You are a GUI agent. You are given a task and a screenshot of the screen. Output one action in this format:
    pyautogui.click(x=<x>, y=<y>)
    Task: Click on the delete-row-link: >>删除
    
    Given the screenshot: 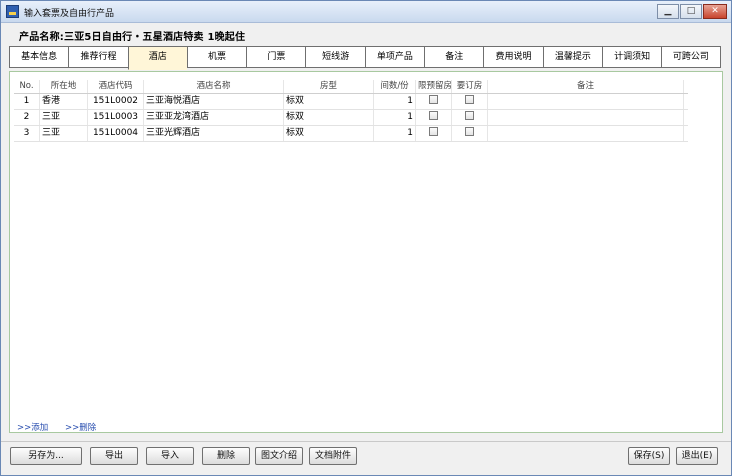 What is the action you would take?
    pyautogui.click(x=80, y=428)
    